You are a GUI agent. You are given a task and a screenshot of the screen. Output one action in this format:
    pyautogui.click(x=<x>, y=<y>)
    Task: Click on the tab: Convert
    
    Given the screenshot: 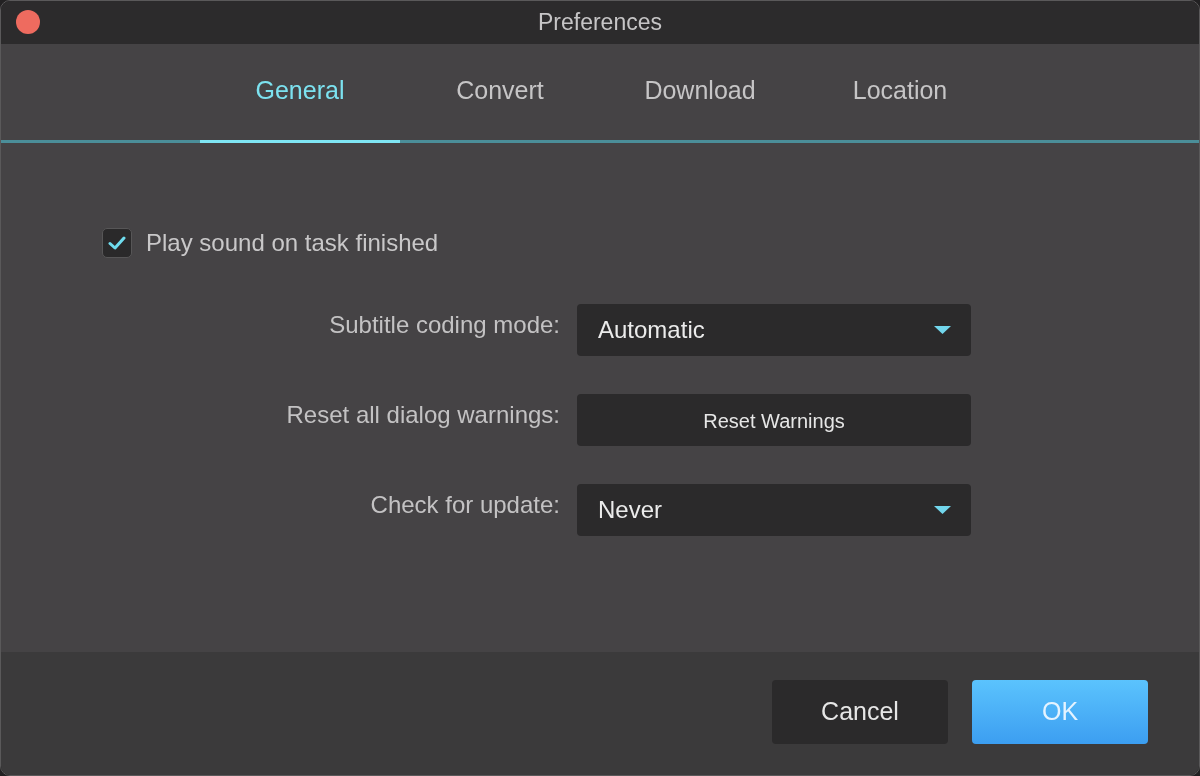 What is the action you would take?
    pyautogui.click(x=500, y=93)
    